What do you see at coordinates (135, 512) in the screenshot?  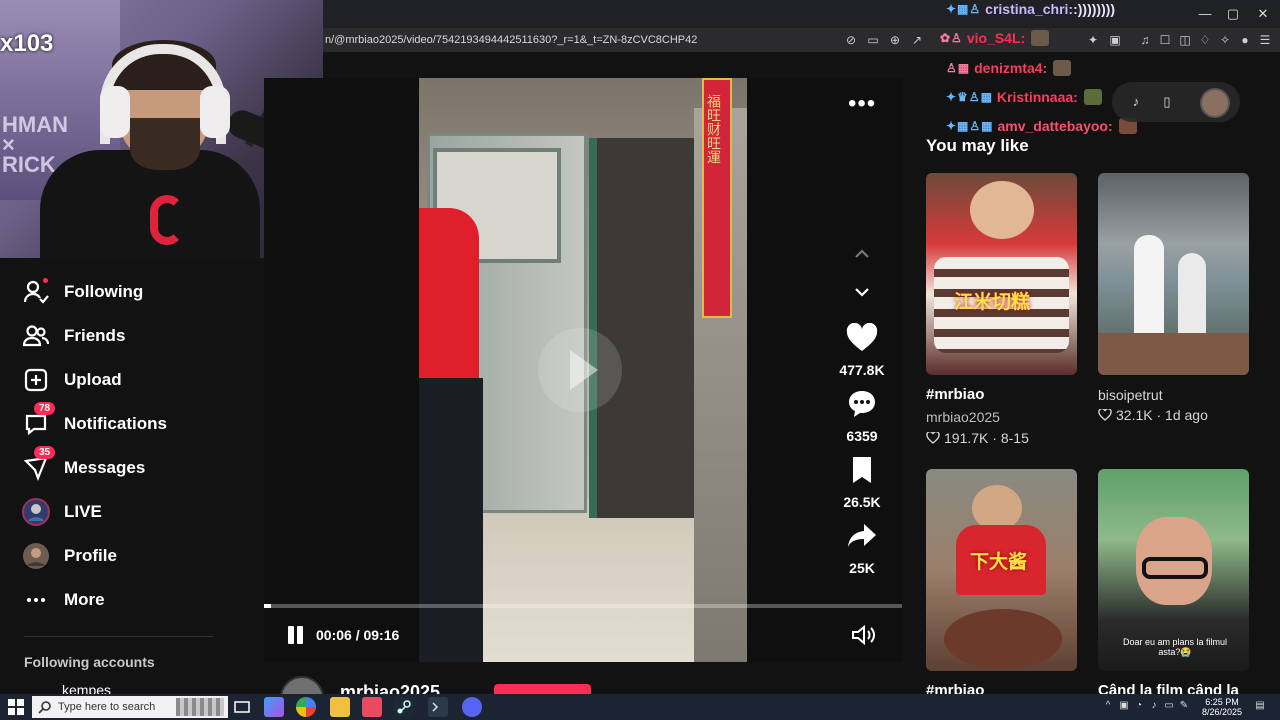 I see `sidebar-item-live: LIVE` at bounding box center [135, 512].